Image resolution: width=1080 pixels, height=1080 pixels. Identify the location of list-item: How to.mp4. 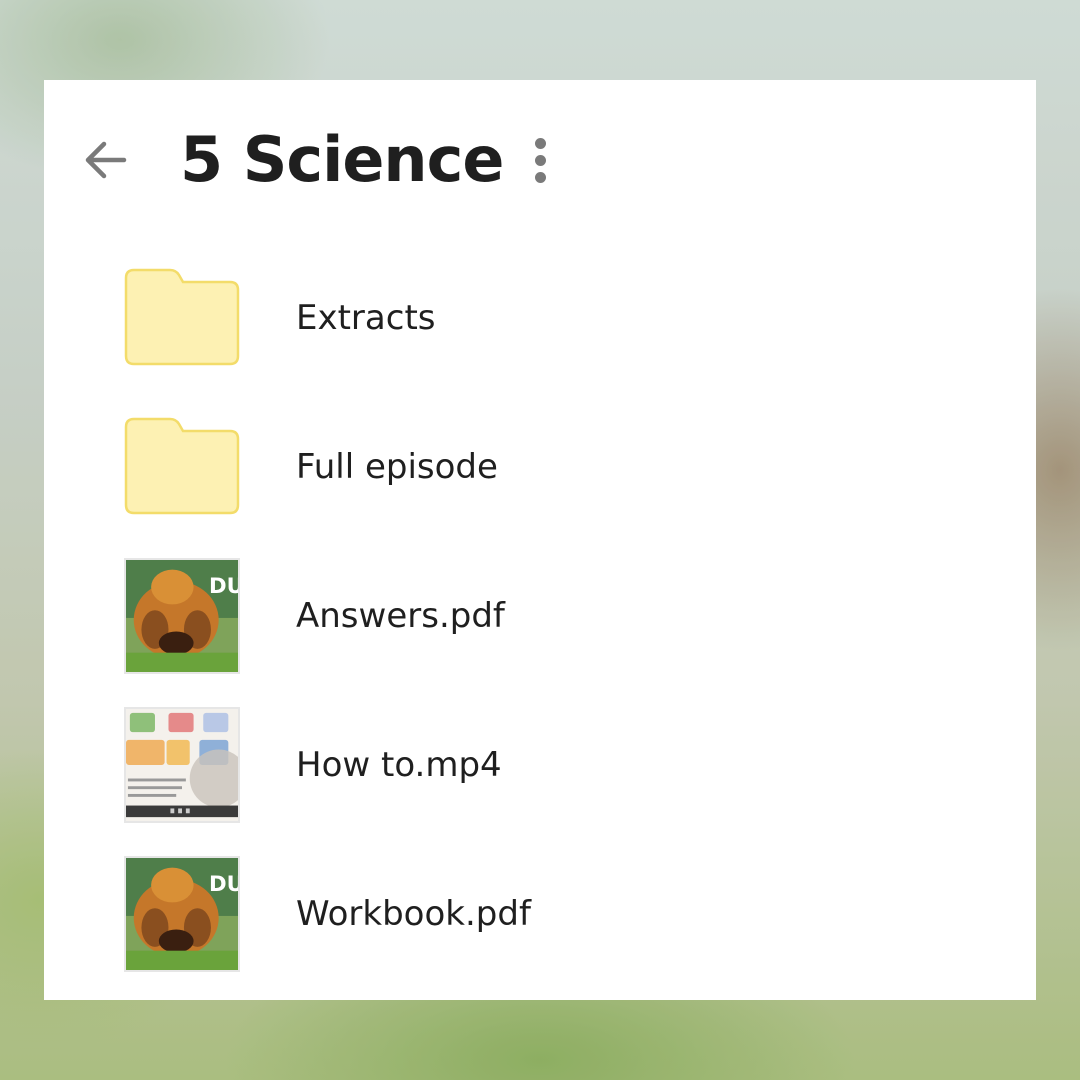
(540, 771).